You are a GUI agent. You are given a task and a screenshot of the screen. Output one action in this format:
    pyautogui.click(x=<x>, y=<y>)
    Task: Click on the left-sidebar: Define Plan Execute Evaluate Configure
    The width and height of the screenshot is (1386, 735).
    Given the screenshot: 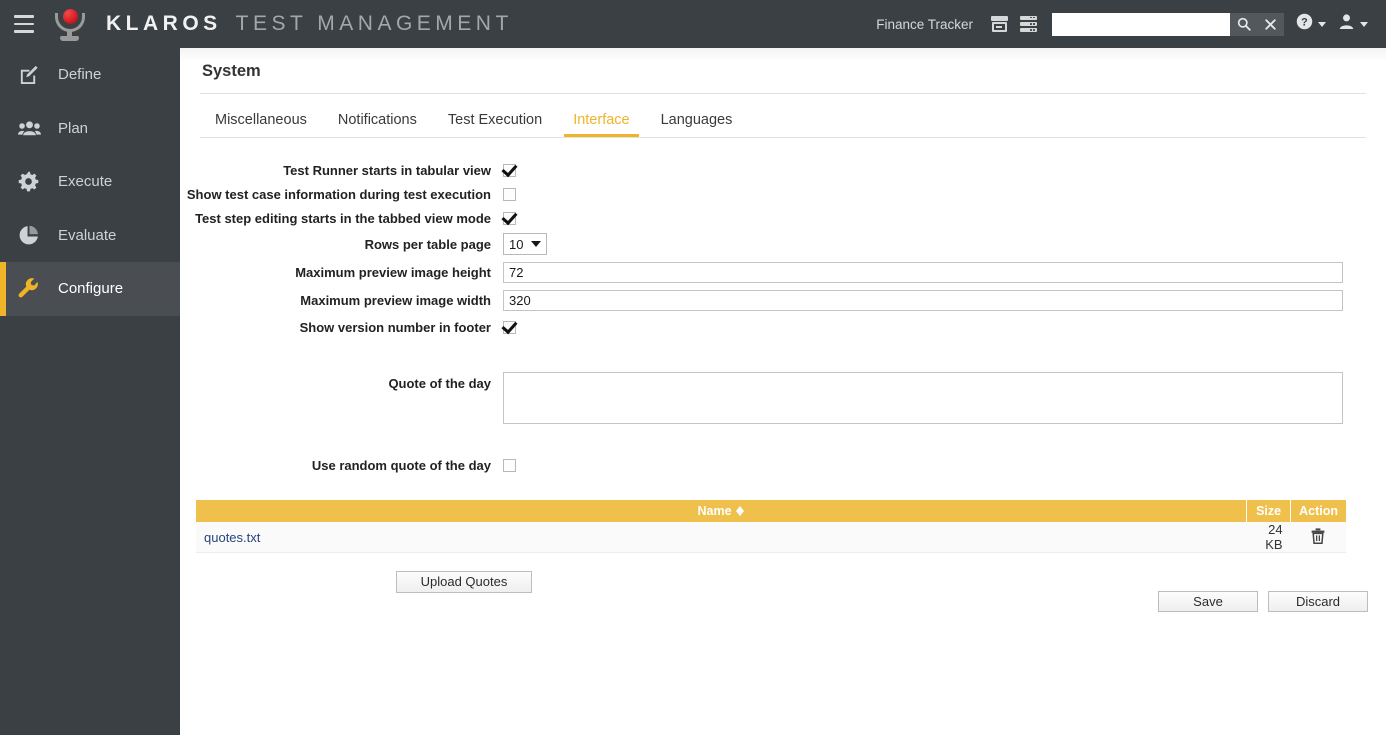 What is the action you would take?
    pyautogui.click(x=90, y=391)
    